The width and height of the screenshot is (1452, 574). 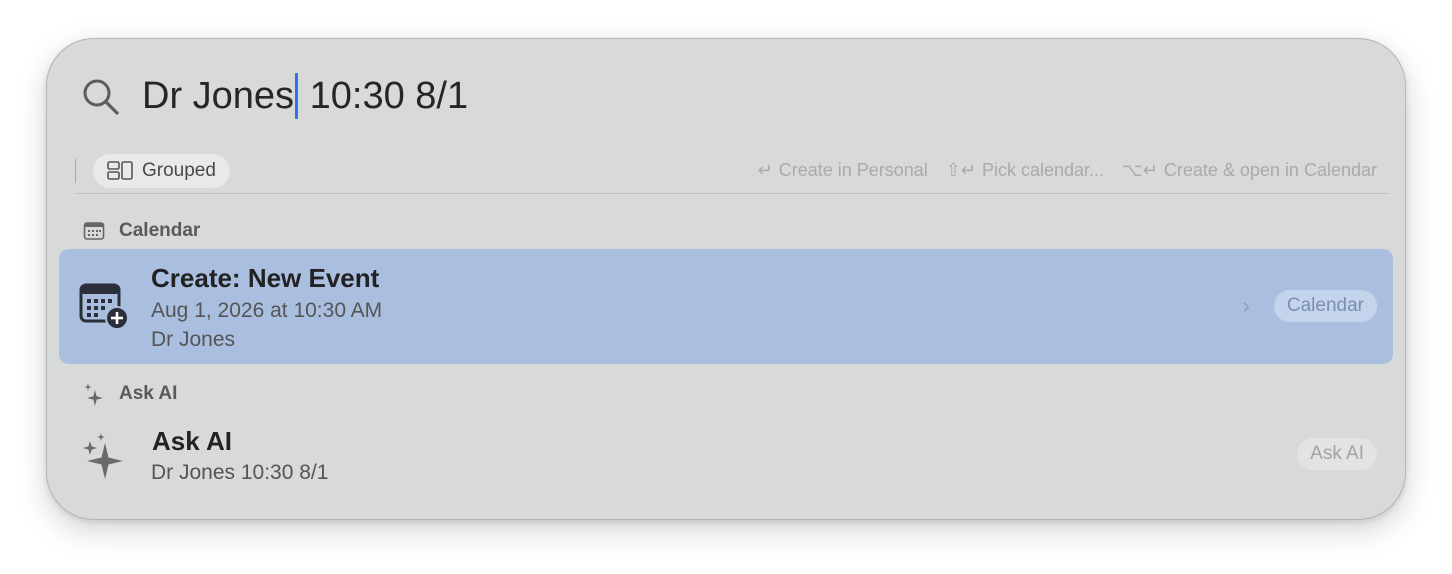 What do you see at coordinates (192, 441) in the screenshot?
I see `item-title: Ask AI` at bounding box center [192, 441].